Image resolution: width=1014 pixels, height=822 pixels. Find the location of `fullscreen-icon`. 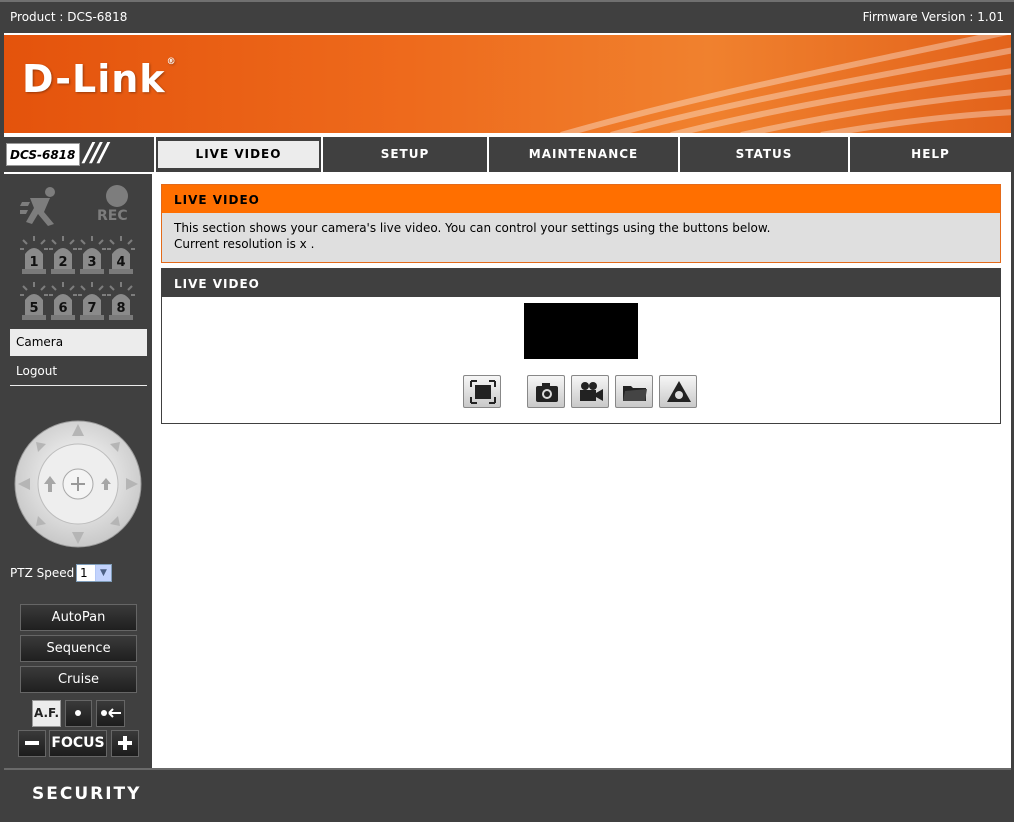

fullscreen-icon is located at coordinates (483, 392).